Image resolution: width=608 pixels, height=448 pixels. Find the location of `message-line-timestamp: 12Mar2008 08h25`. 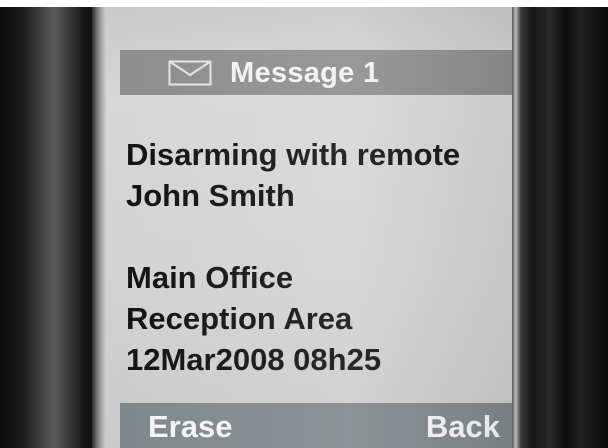

message-line-timestamp: 12Mar2008 08h25 is located at coordinates (254, 359).